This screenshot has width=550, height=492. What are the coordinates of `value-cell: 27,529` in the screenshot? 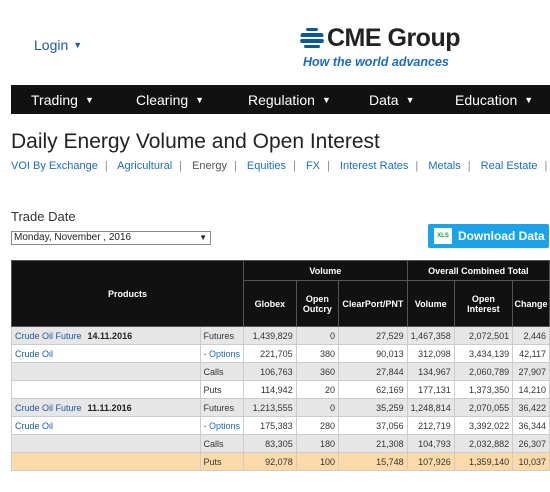 It's located at (373, 335).